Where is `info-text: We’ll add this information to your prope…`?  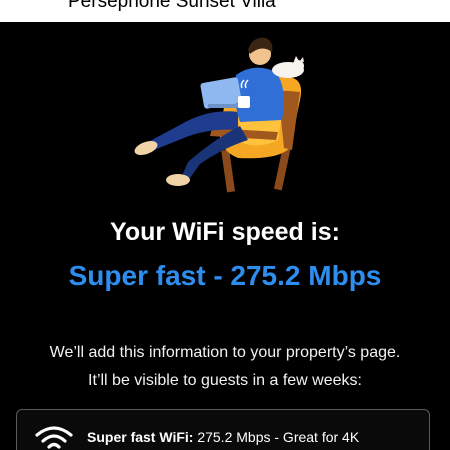 info-text: We’ll add this information to your prope… is located at coordinates (225, 367).